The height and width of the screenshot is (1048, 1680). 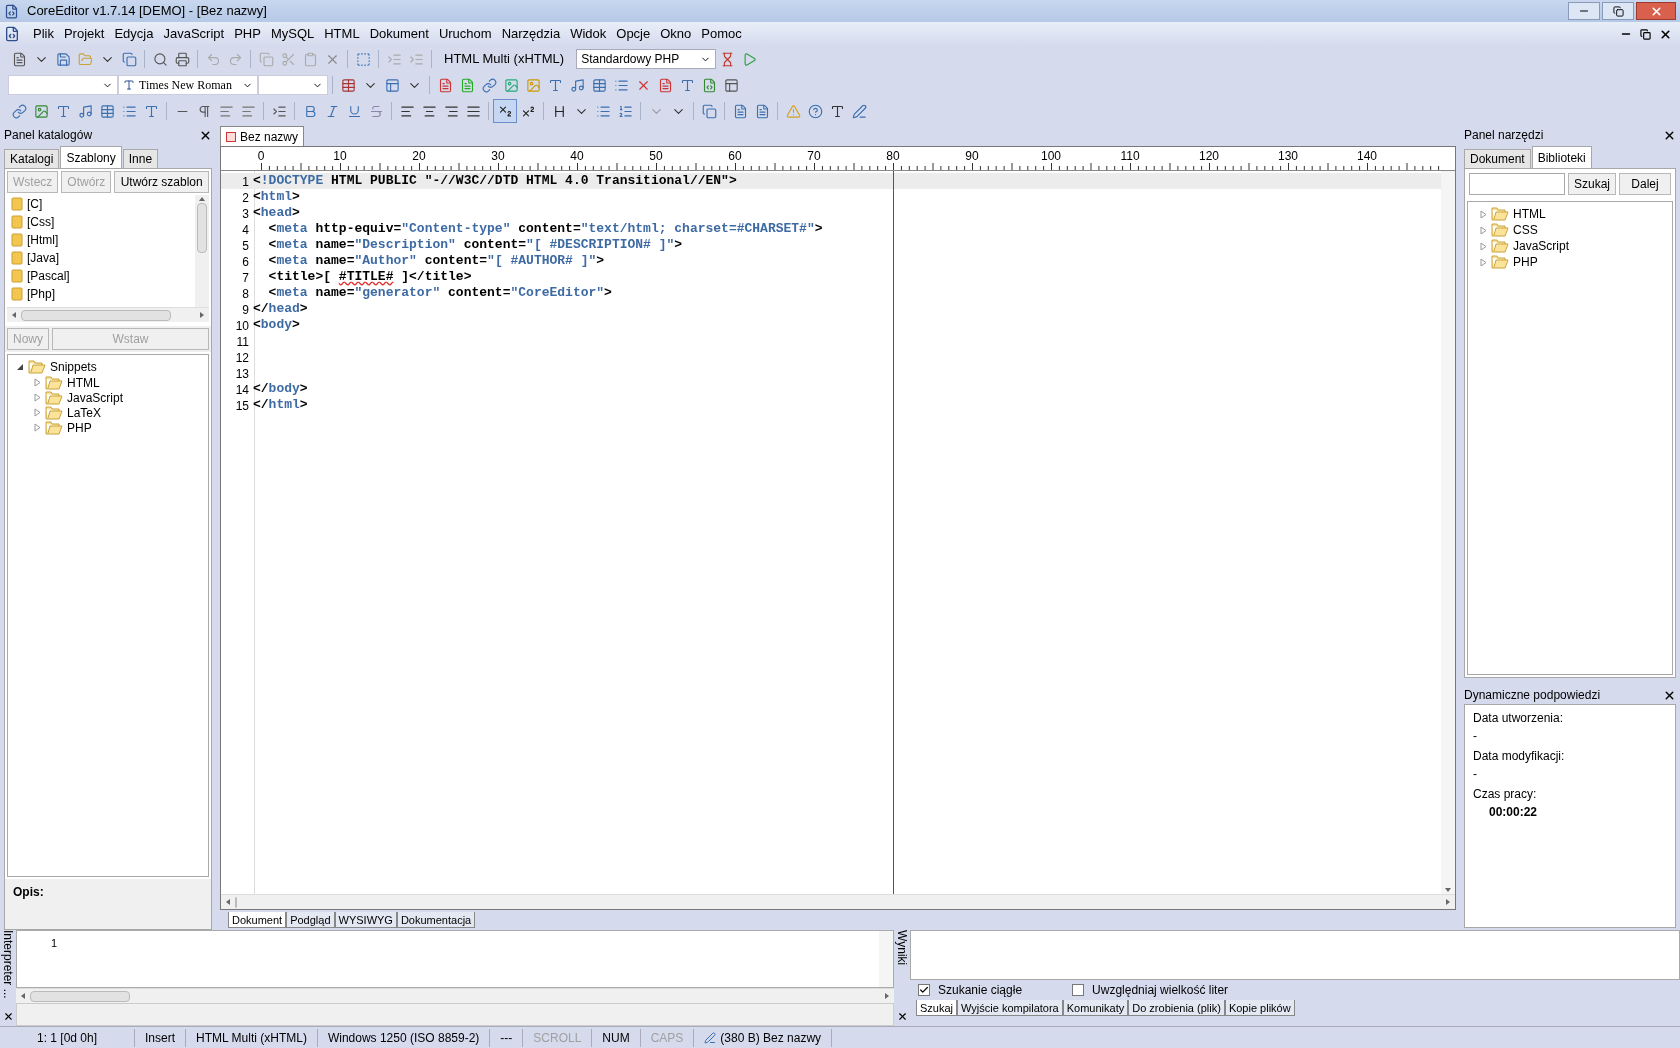 What do you see at coordinates (1288, 156) in the screenshot?
I see `ruler-label: 130` at bounding box center [1288, 156].